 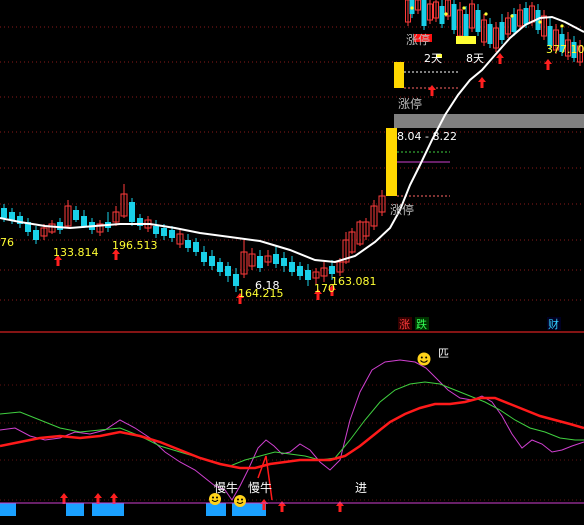 What do you see at coordinates (489, 121) in the screenshot?
I see `price-band-highlight` at bounding box center [489, 121].